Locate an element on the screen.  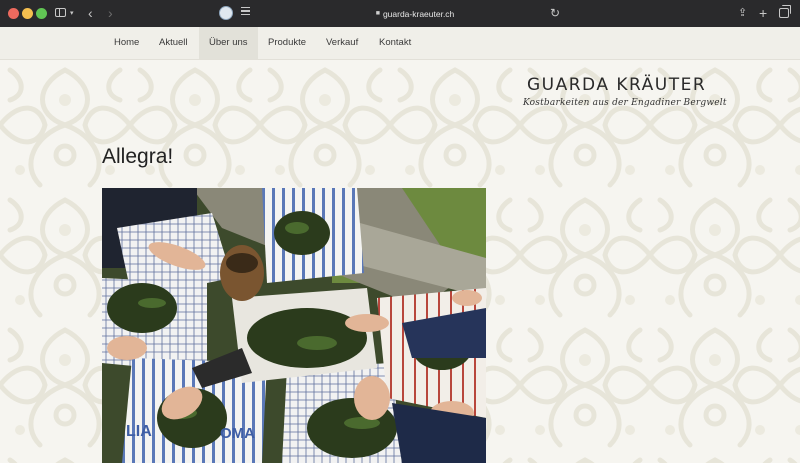
share-icon: ⇪ is located at coordinates (742, 13).